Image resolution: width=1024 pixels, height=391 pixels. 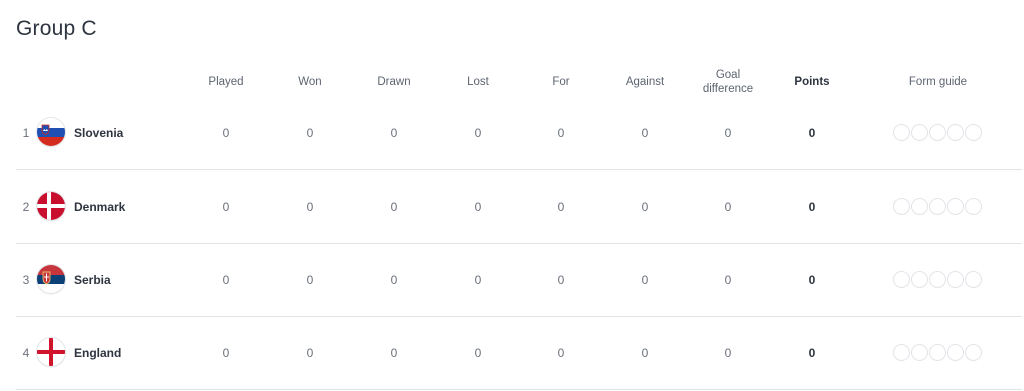 What do you see at coordinates (51, 132) in the screenshot?
I see `slovenia-flag-icon` at bounding box center [51, 132].